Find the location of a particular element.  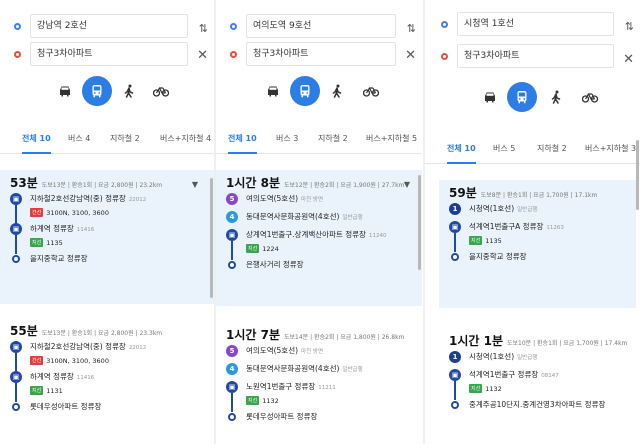

stop-name: 은행사거리 정류장 is located at coordinates (275, 264).